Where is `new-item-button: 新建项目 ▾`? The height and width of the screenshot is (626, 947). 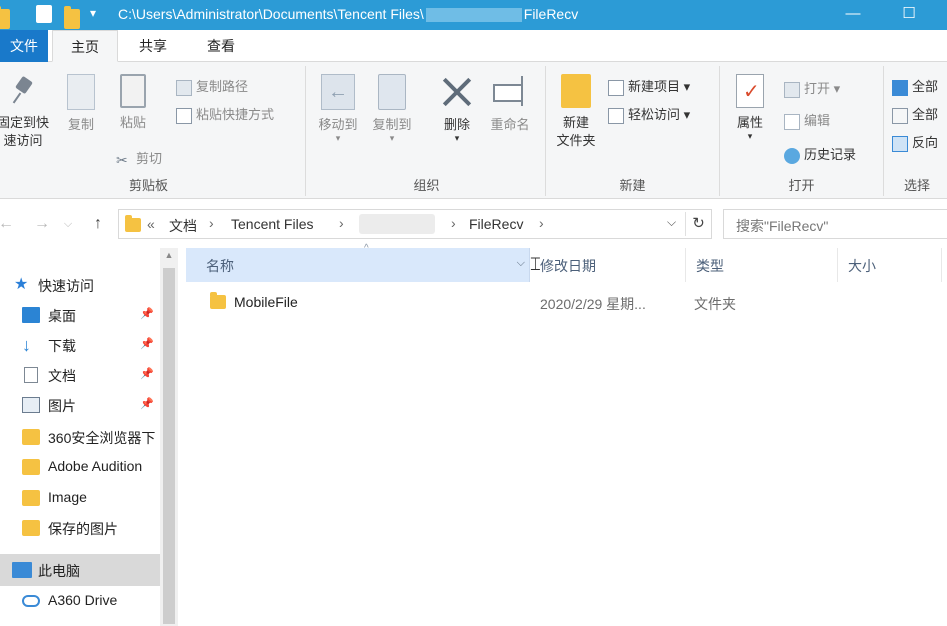
new-item-button: 新建项目 ▾ is located at coordinates (649, 86).